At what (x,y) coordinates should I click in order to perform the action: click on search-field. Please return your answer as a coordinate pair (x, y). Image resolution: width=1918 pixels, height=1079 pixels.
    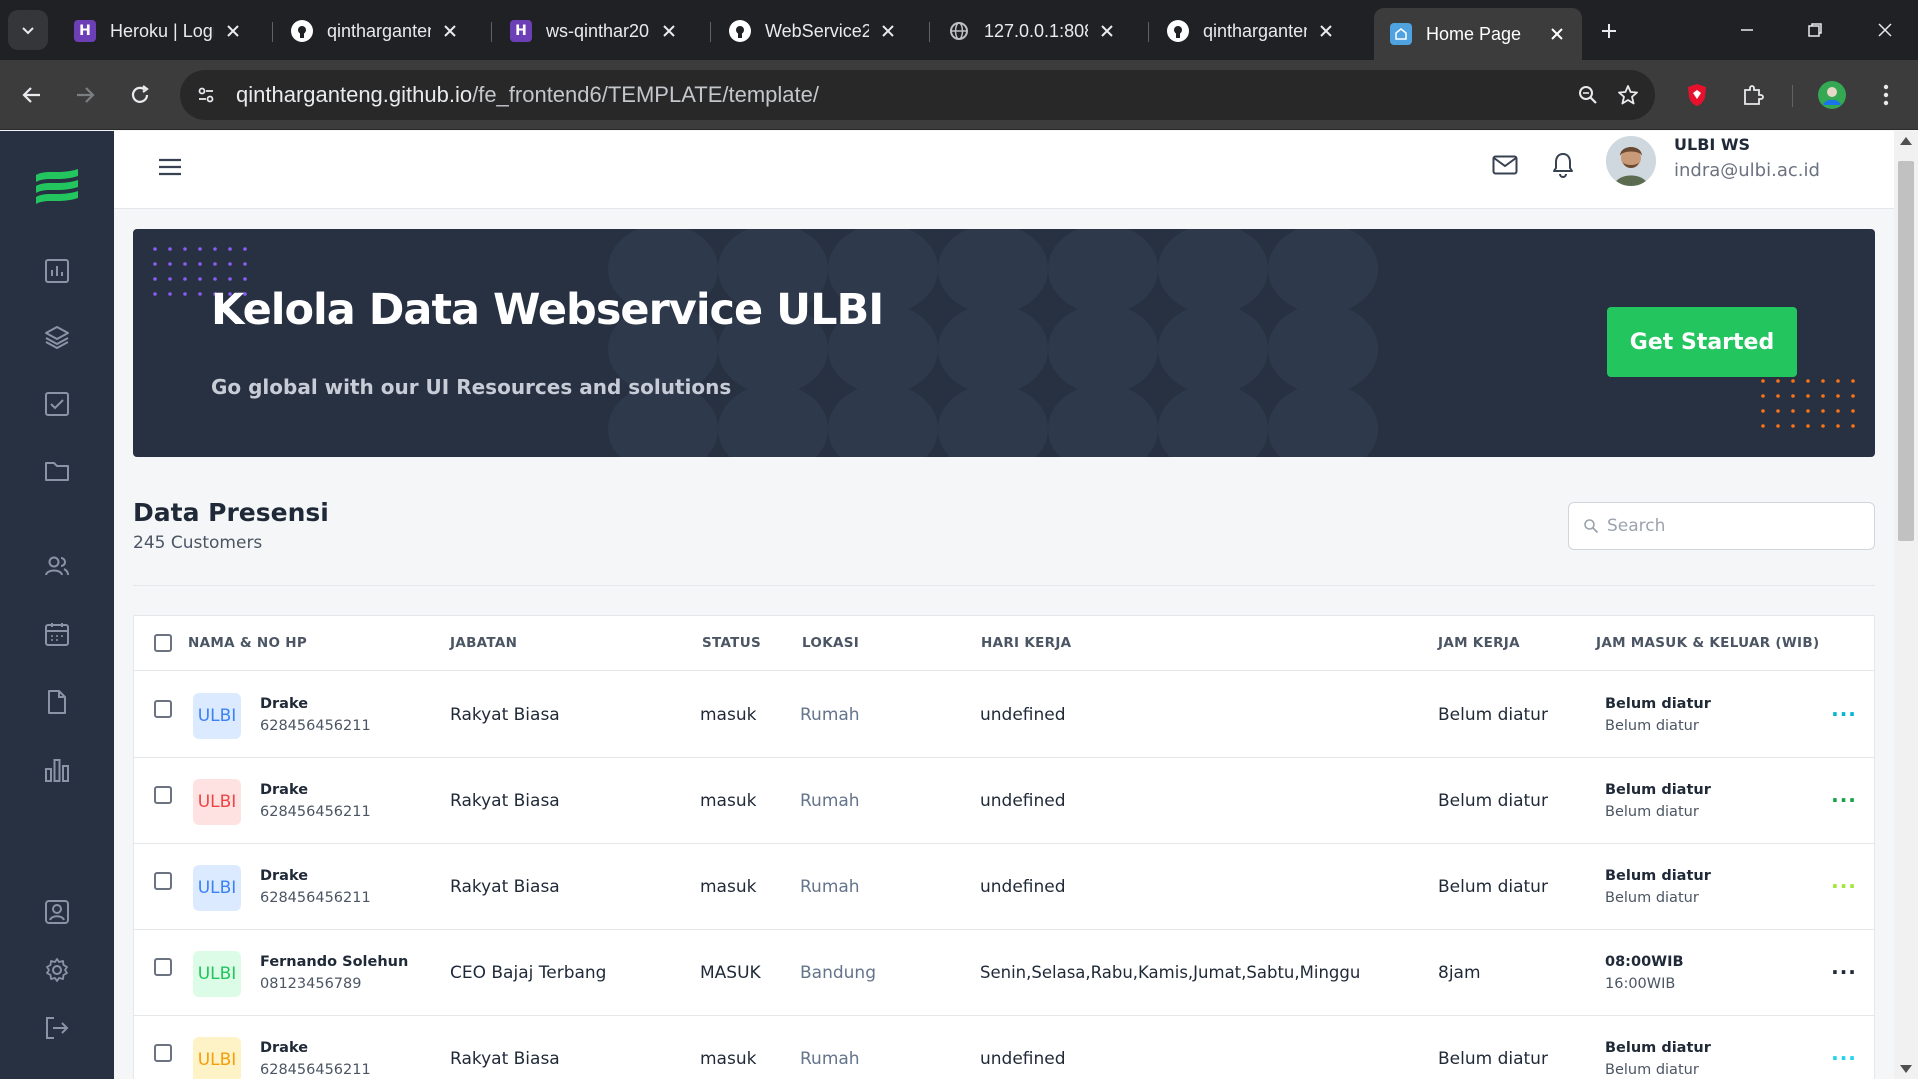
    Looking at the image, I should click on (1721, 526).